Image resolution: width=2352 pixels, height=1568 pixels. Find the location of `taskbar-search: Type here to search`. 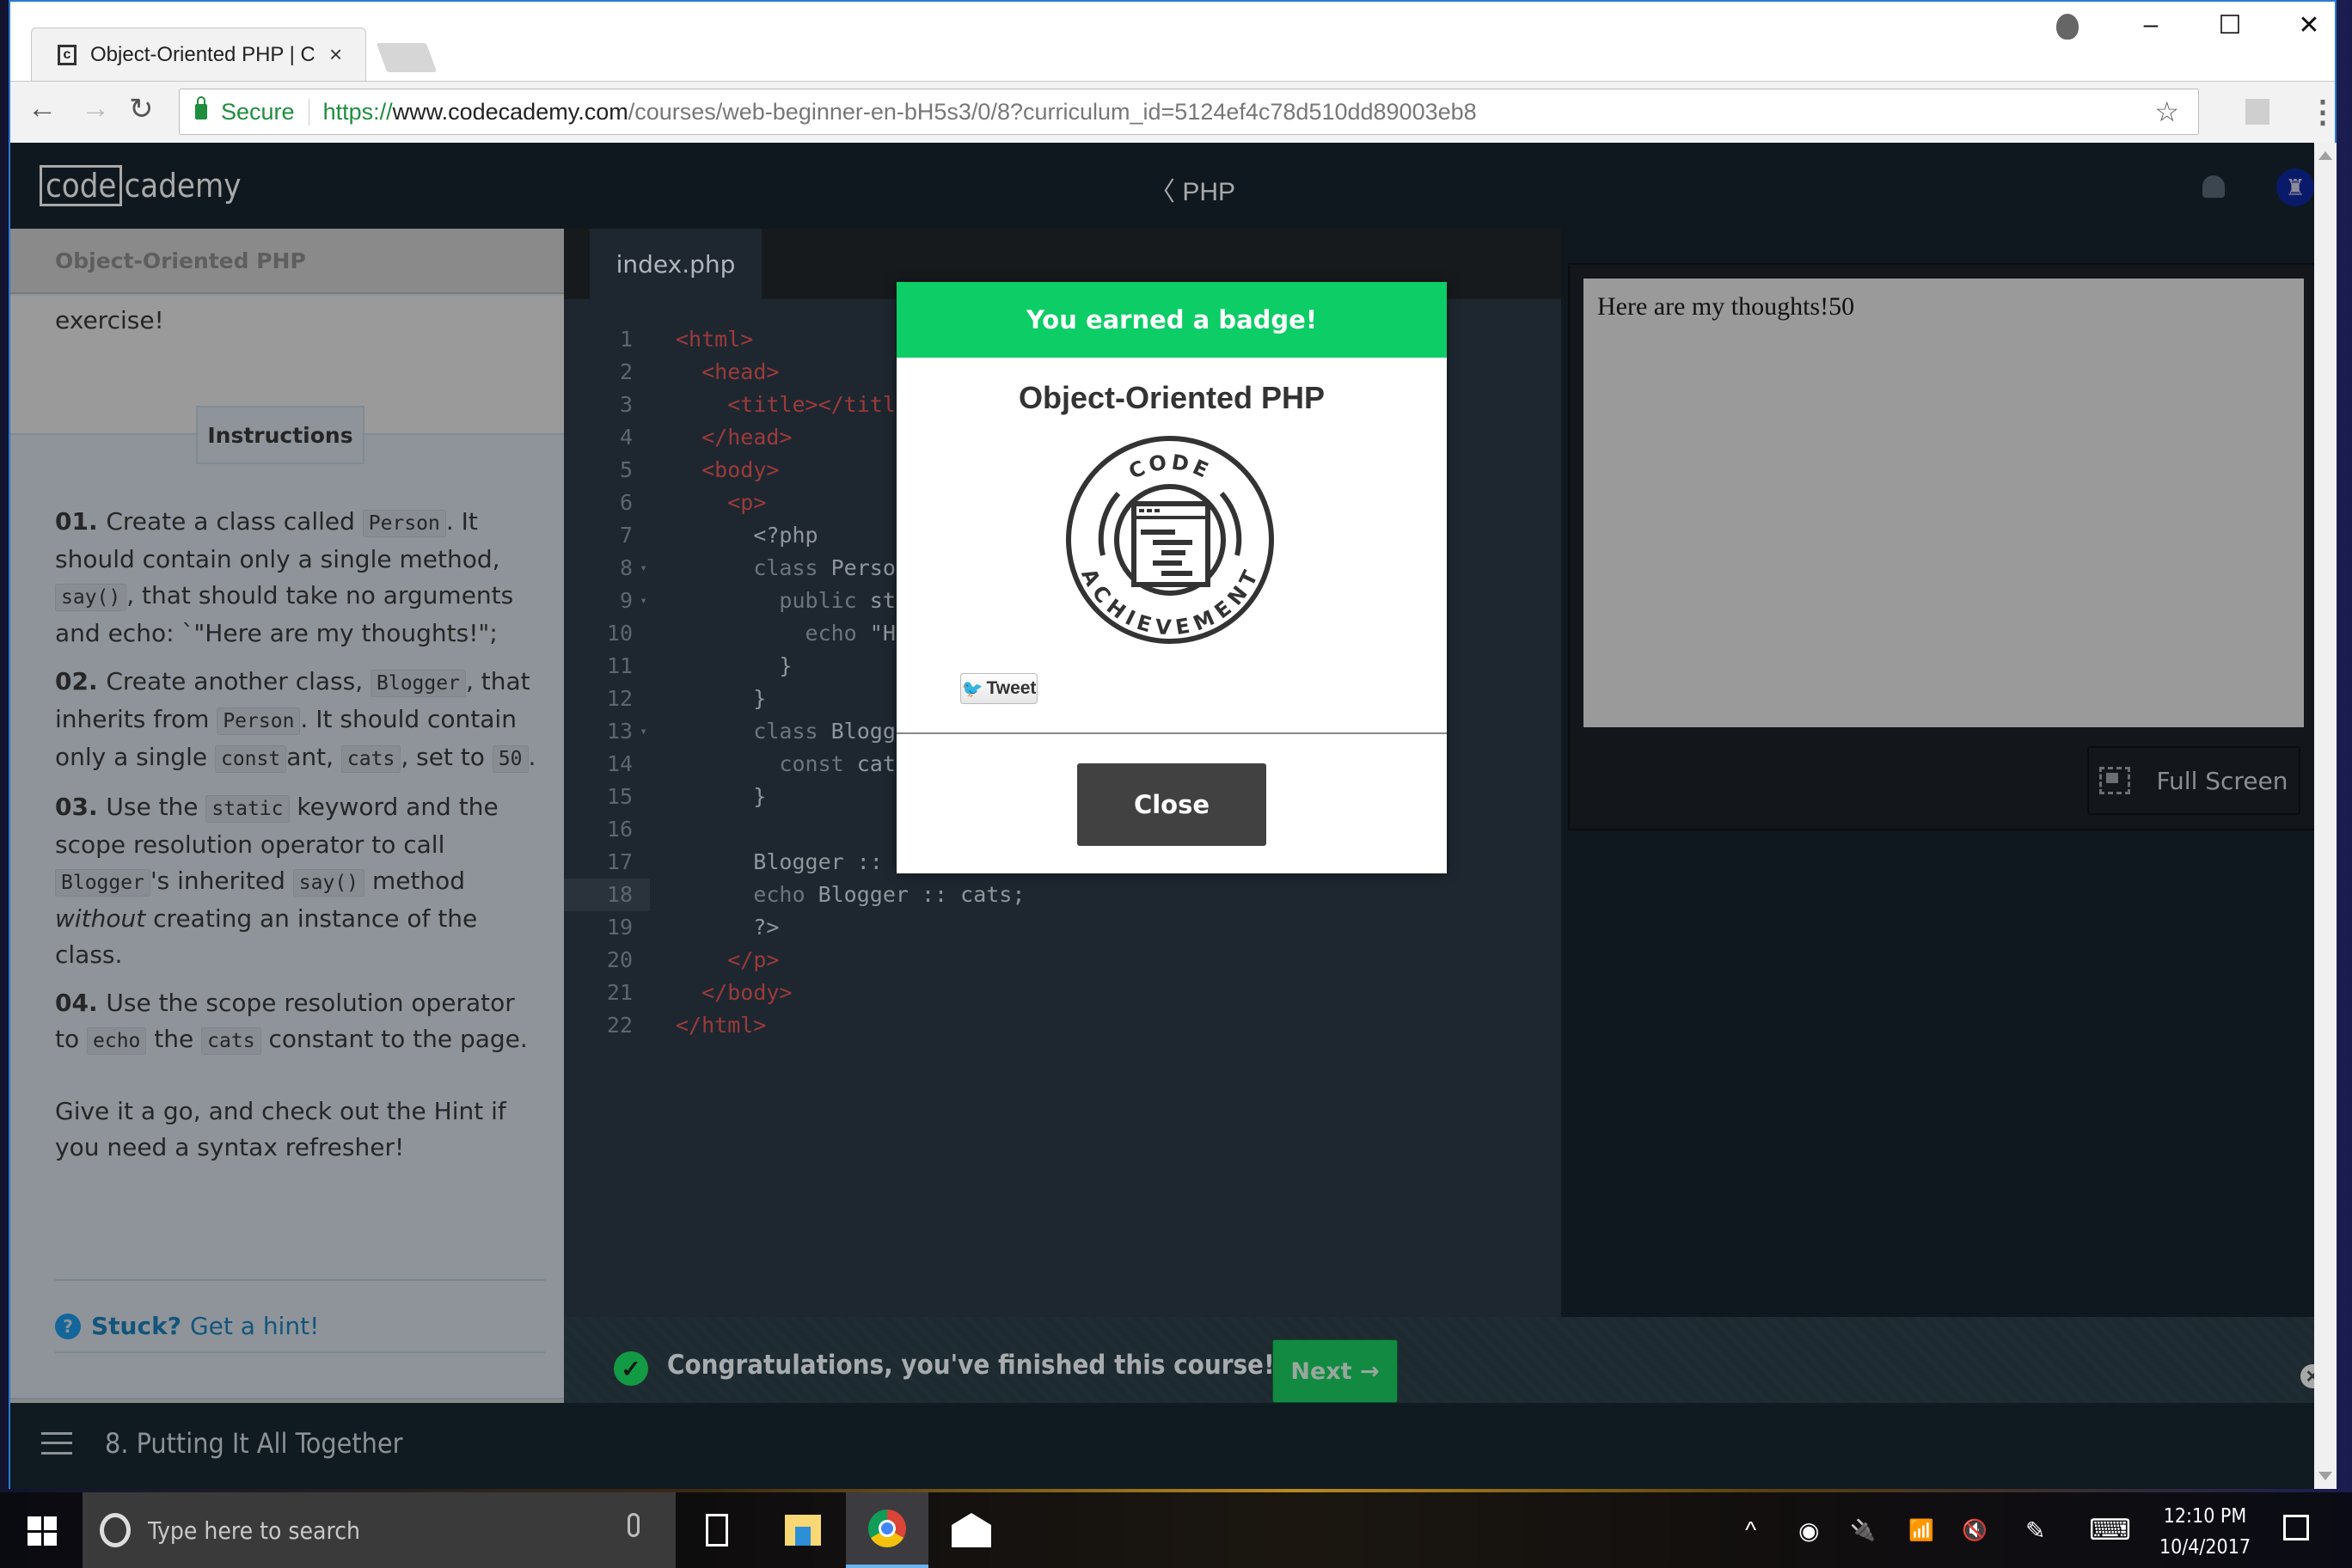

taskbar-search: Type here to search is located at coordinates (379, 1530).